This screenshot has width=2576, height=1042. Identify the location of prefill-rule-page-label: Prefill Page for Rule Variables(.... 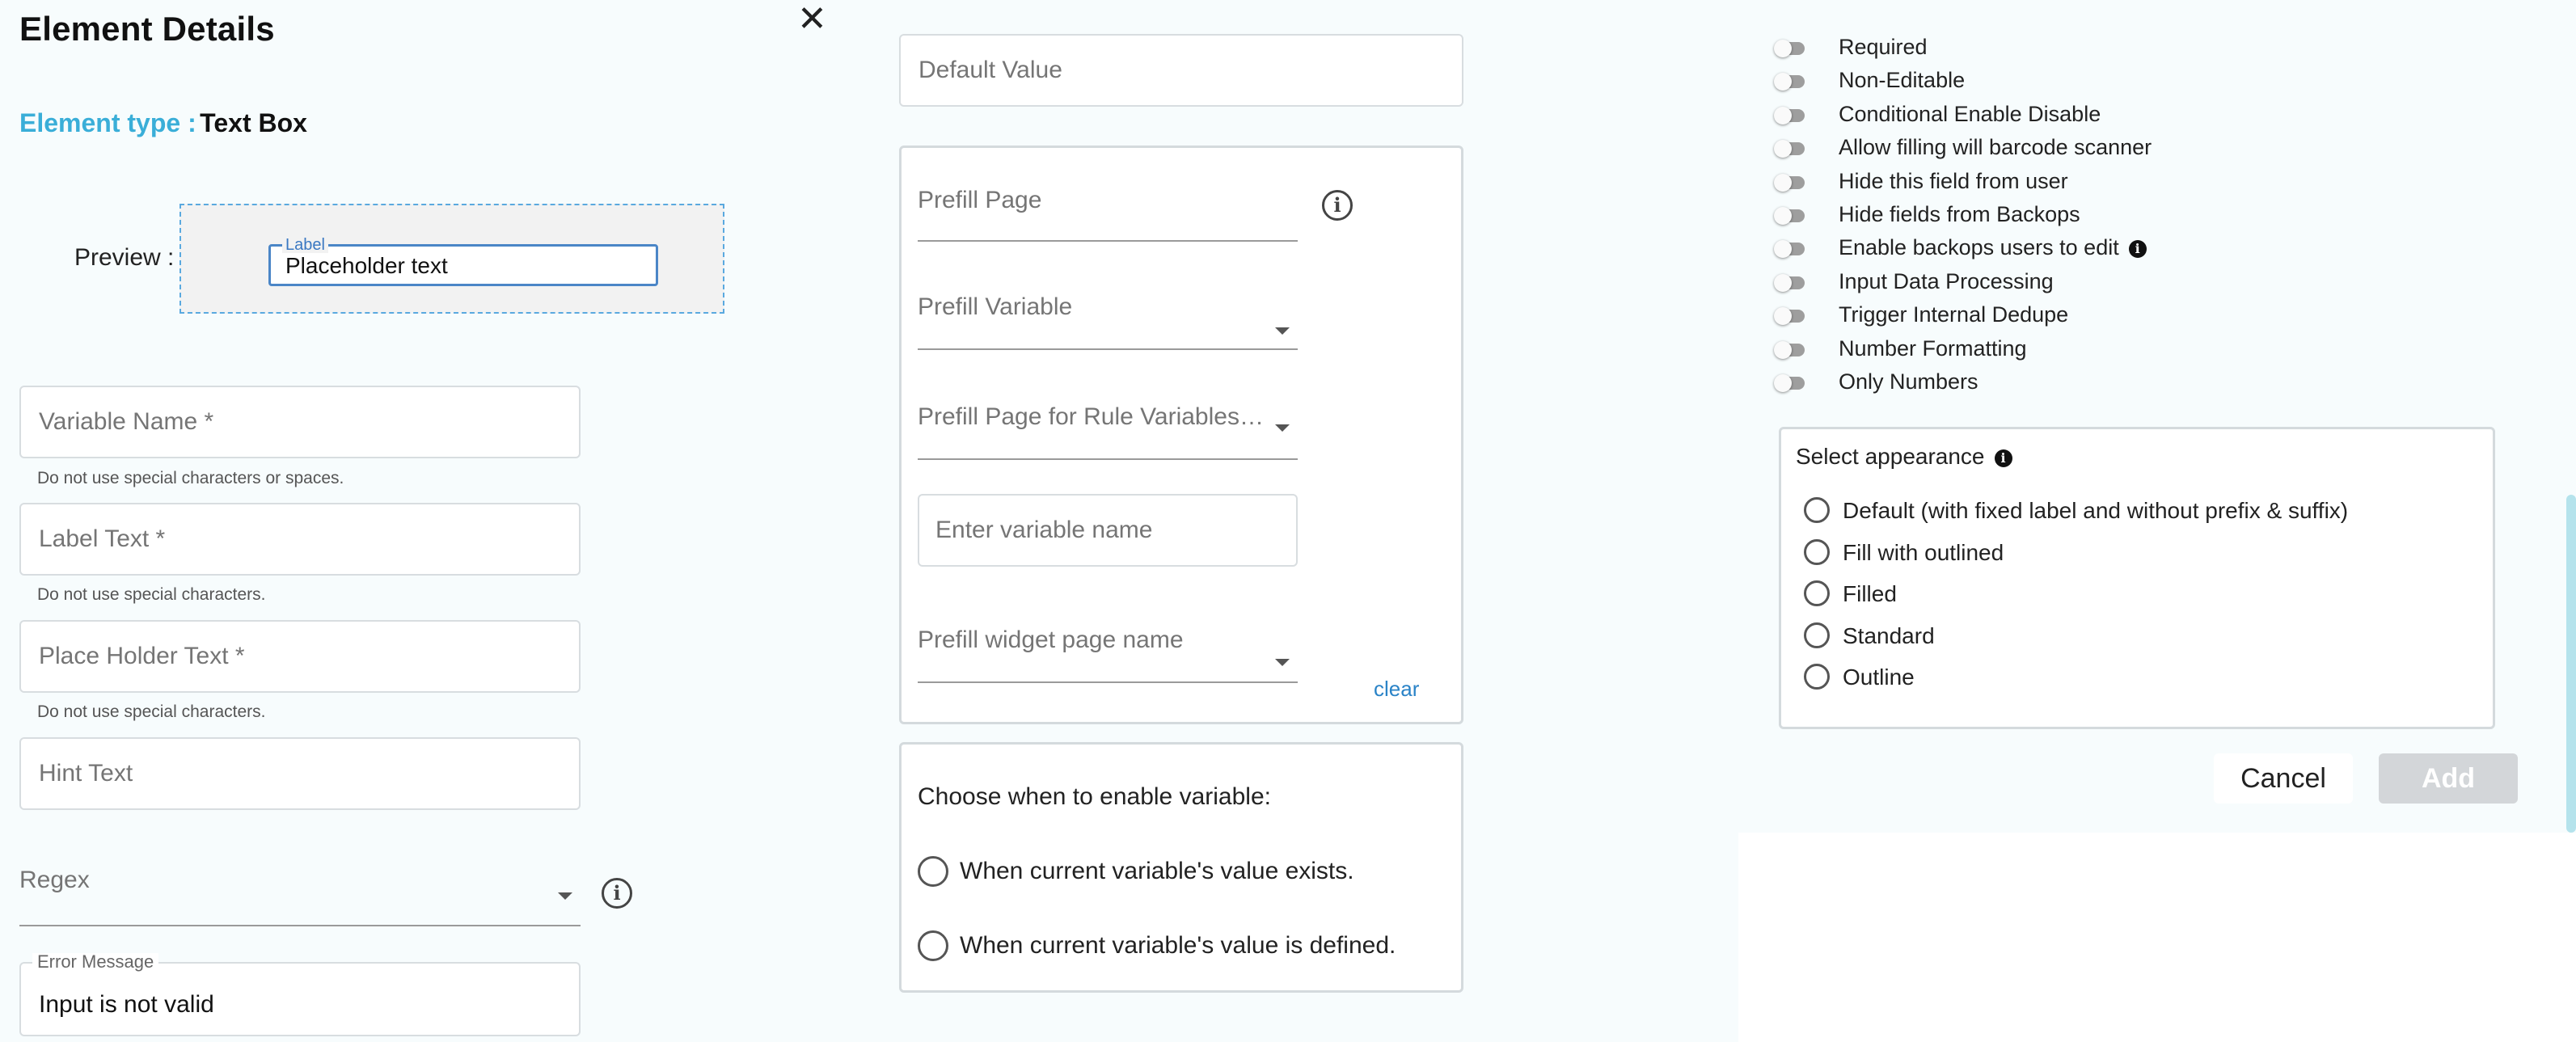
(1091, 416).